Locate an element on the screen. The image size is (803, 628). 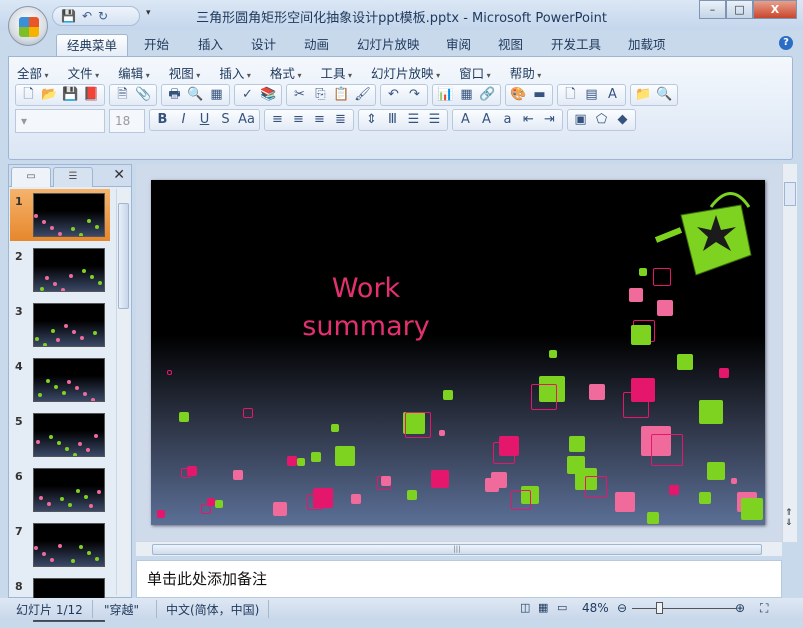
close-button: X is located at coordinates (775, 9).